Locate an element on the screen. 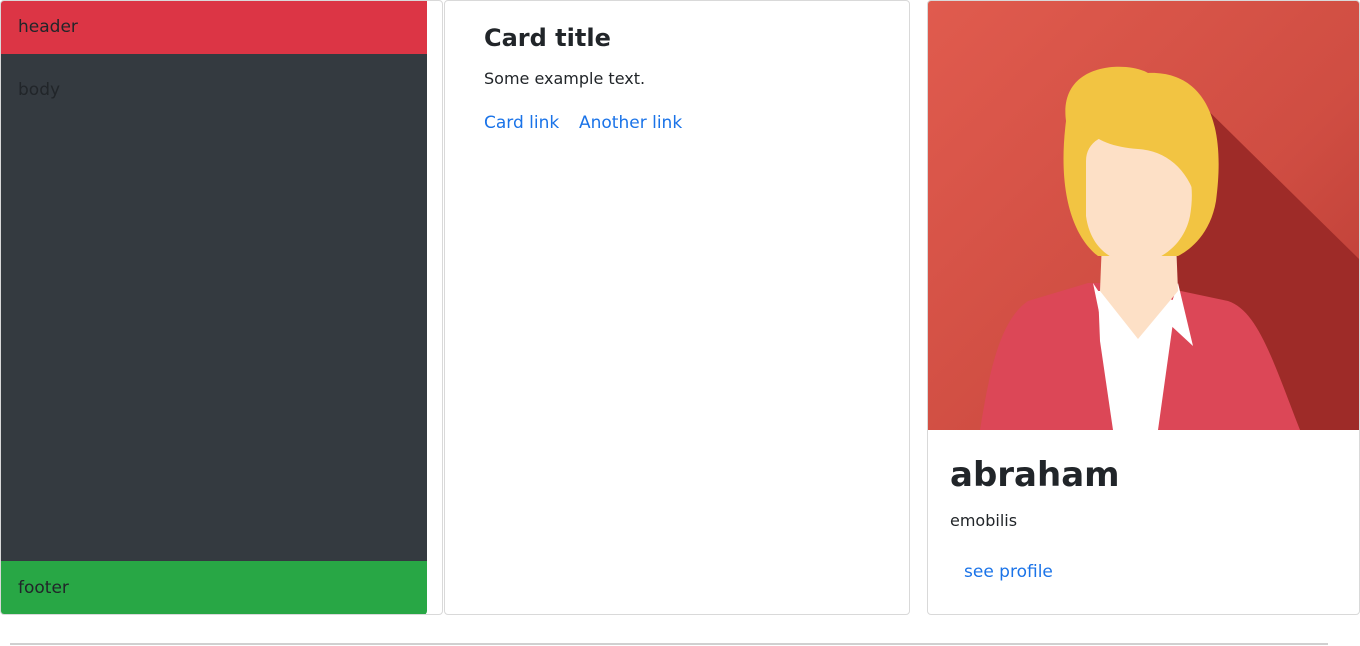 This screenshot has height=646, width=1360. profile-name: abraham is located at coordinates (1035, 475).